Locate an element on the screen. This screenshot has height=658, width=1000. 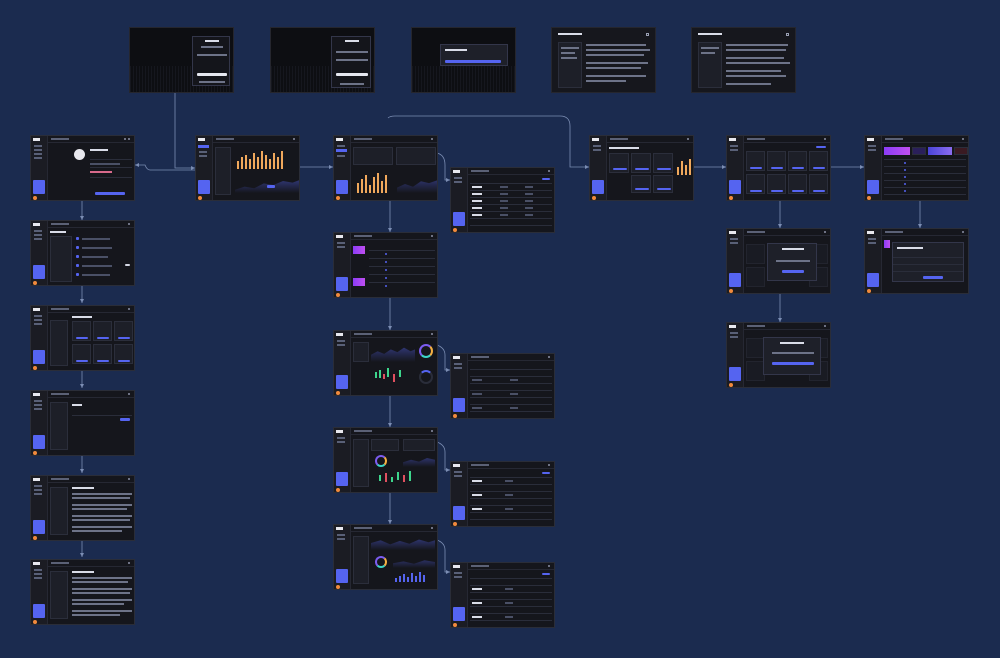
donut-chart is located at coordinates (426, 351).